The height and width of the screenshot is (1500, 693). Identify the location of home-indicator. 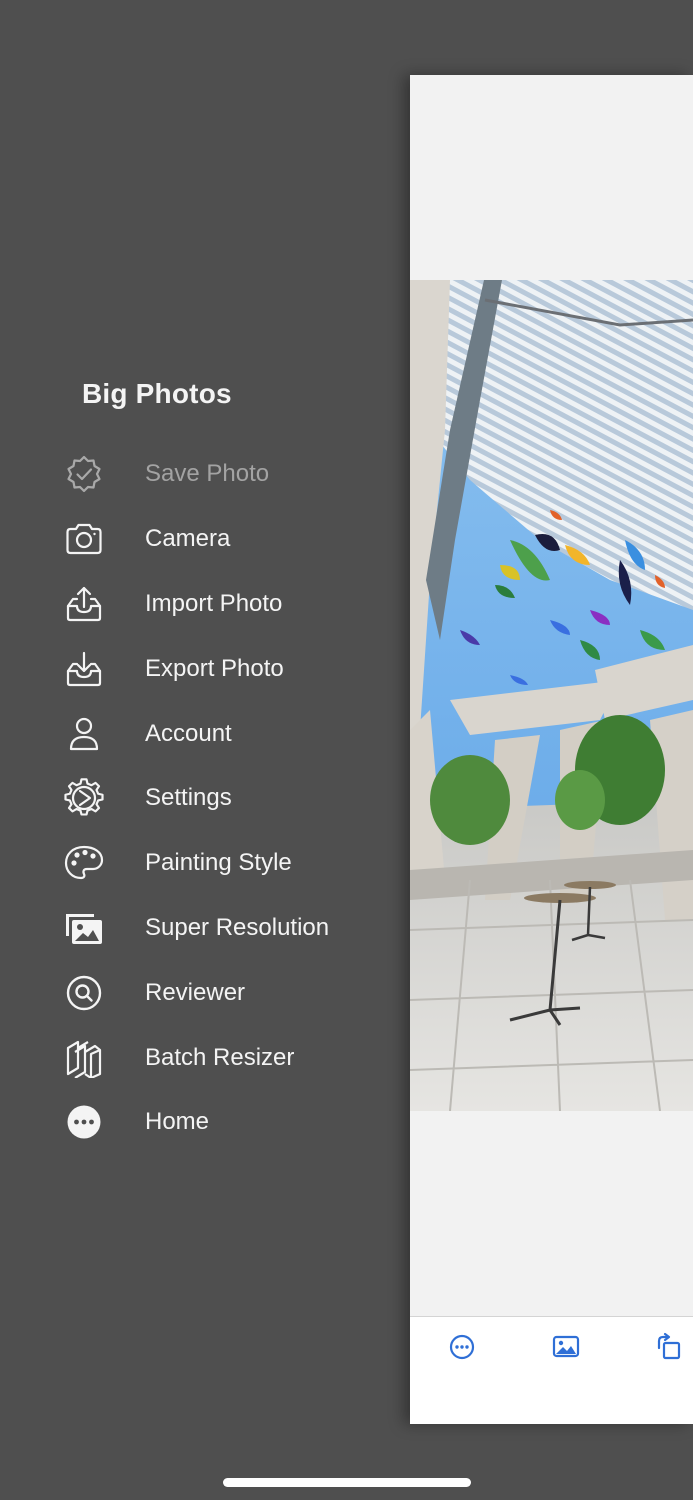
(347, 1482).